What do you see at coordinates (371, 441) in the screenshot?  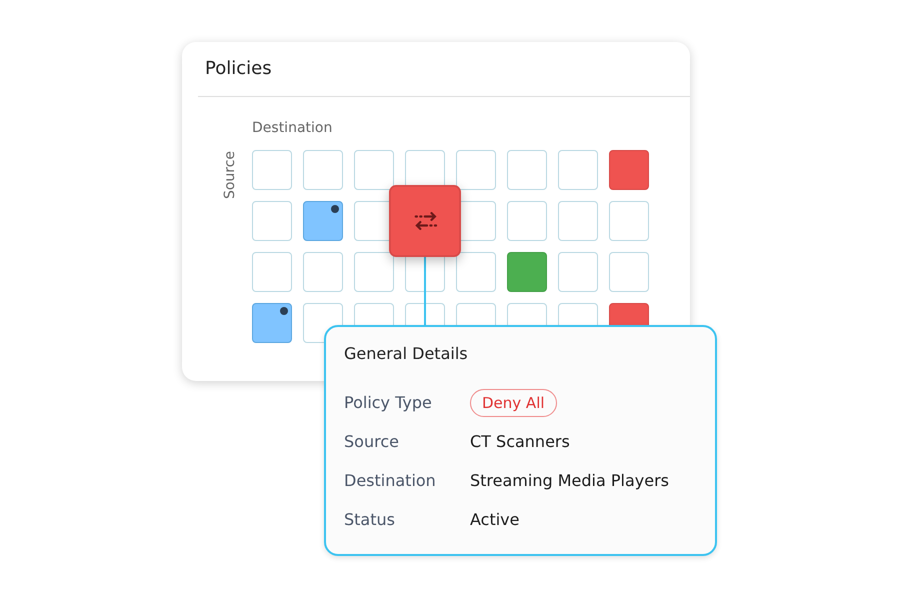 I see `field-label: Source` at bounding box center [371, 441].